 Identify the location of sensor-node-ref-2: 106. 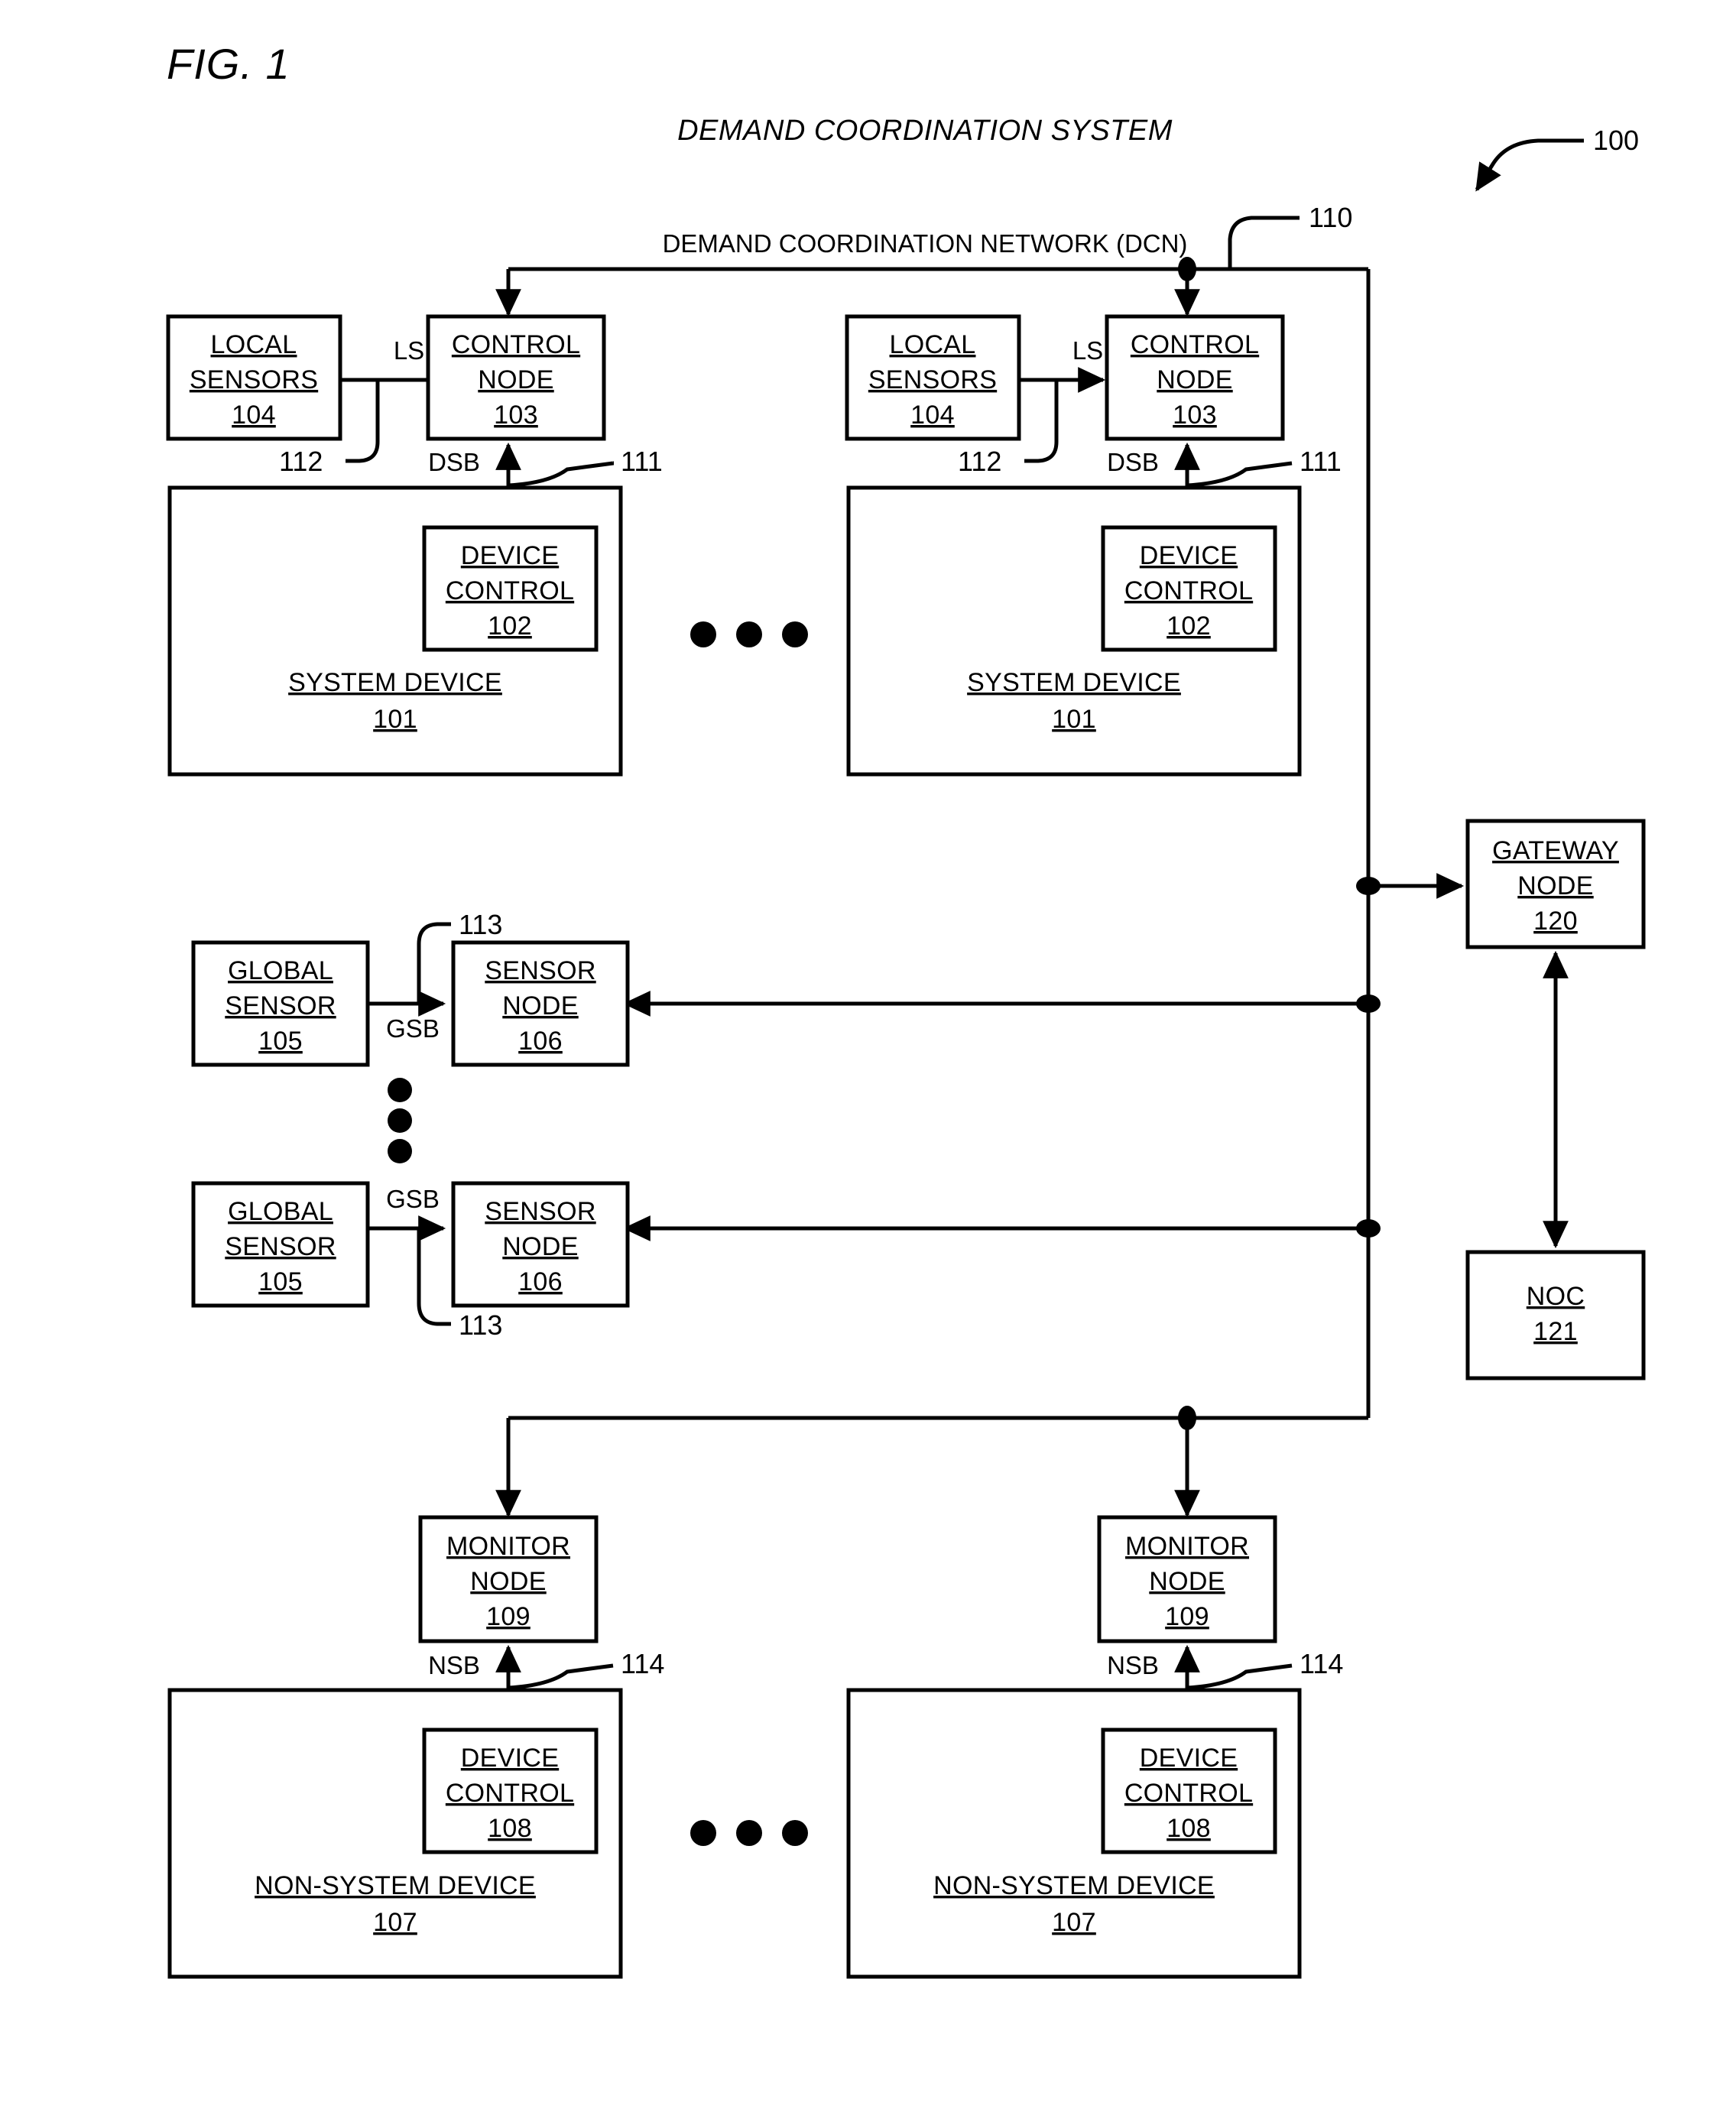
(540, 1282).